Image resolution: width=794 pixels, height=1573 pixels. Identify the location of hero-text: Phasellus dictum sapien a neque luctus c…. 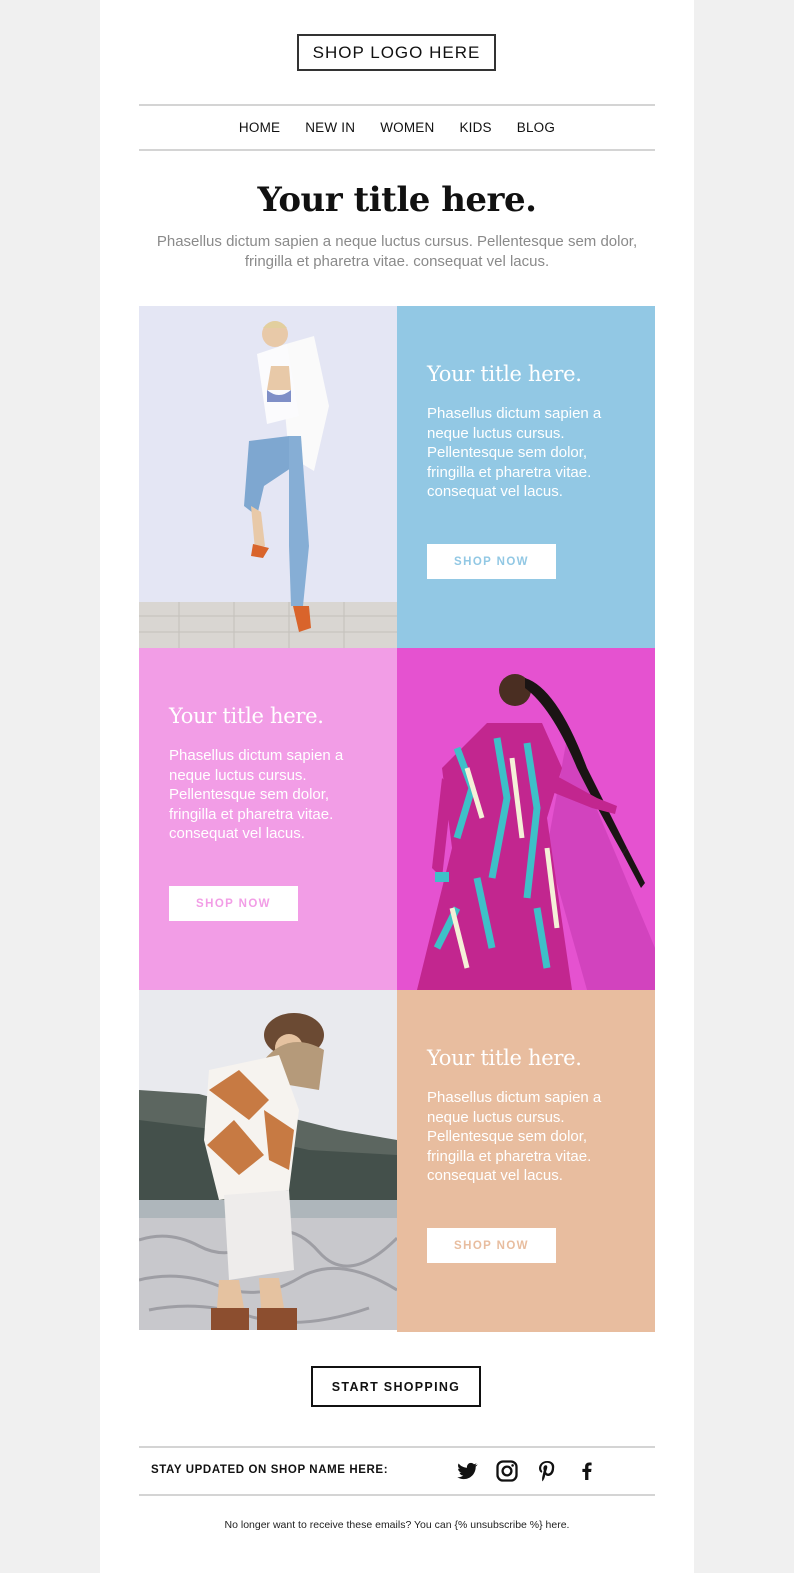
(397, 251).